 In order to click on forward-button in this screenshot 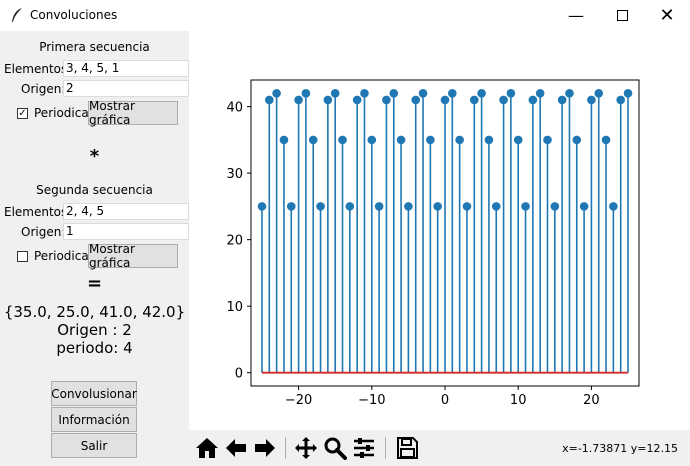, I will do `click(265, 448)`.